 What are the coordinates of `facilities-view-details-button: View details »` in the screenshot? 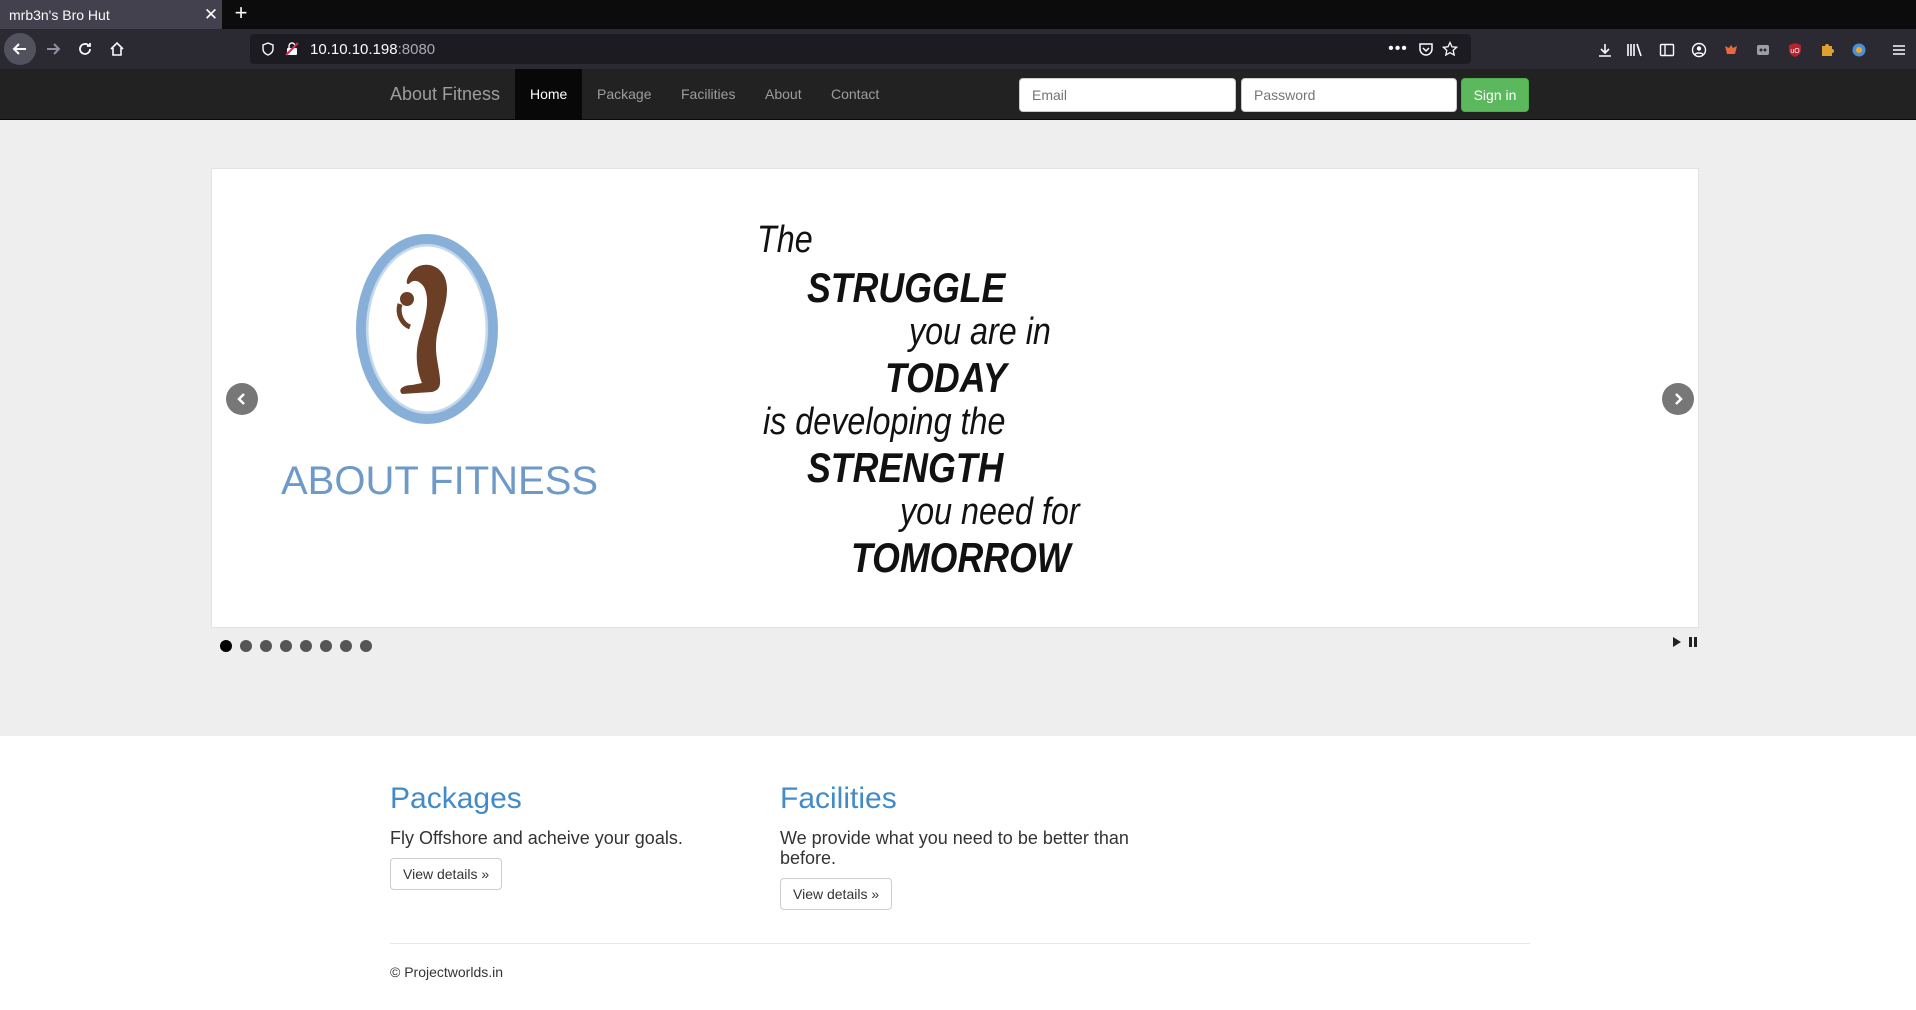 It's located at (836, 894).